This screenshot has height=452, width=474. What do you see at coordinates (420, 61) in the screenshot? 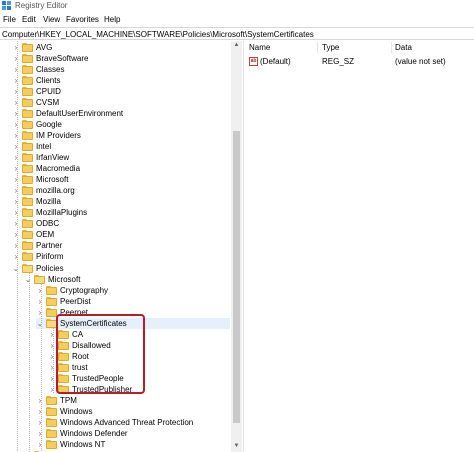
I see `value-data: (value not set)` at bounding box center [420, 61].